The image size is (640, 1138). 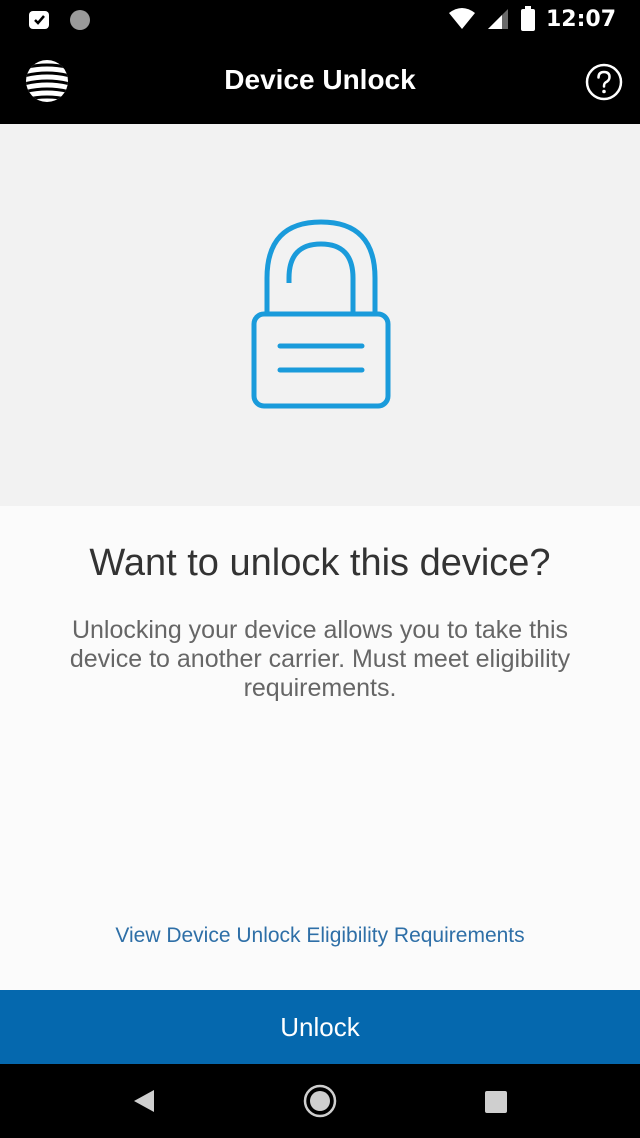 What do you see at coordinates (39, 20) in the screenshot?
I see `notification-icon` at bounding box center [39, 20].